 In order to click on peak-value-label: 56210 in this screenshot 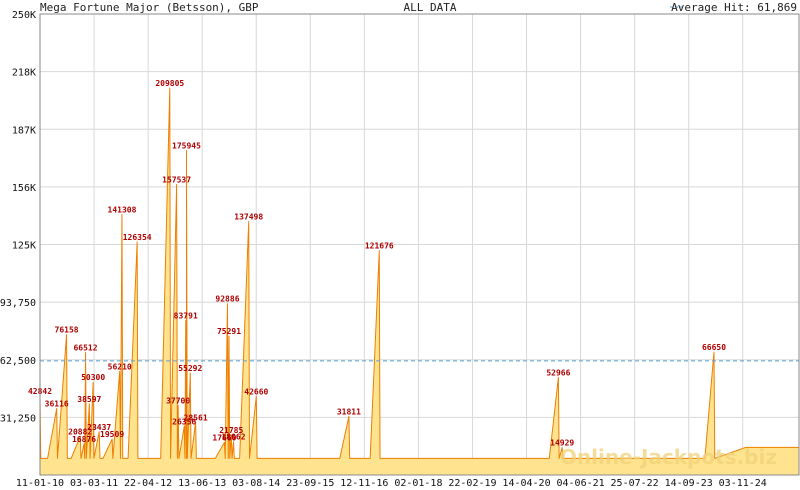, I will do `click(120, 366)`.